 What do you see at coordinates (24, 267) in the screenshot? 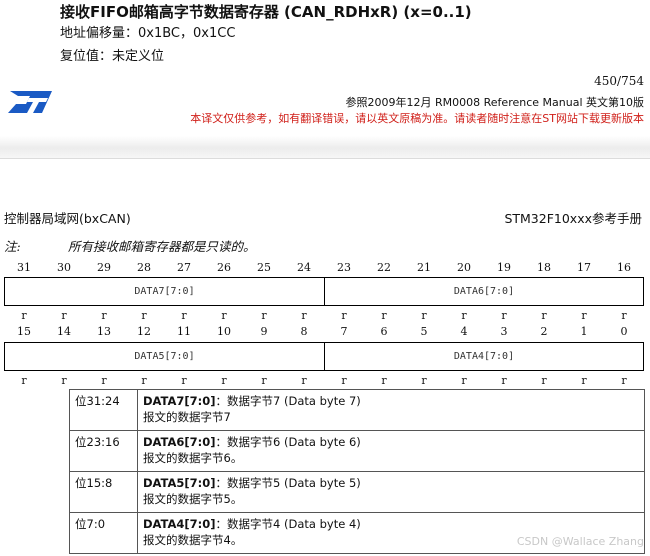
I see `bit-number: 31` at bounding box center [24, 267].